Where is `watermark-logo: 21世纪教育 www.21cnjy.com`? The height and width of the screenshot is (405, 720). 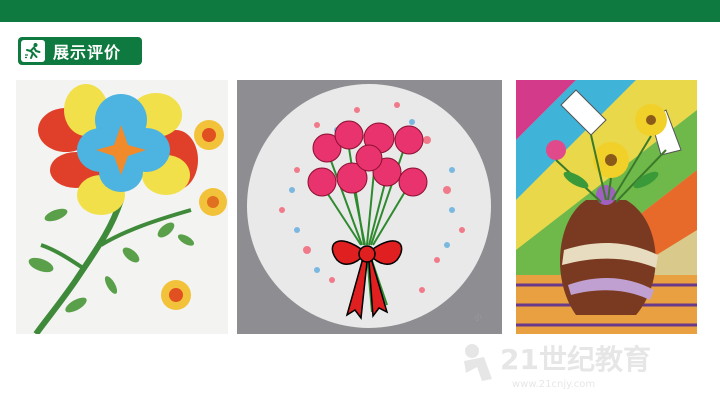 watermark-logo: 21世纪教育 www.21cnjy.com is located at coordinates (577, 364).